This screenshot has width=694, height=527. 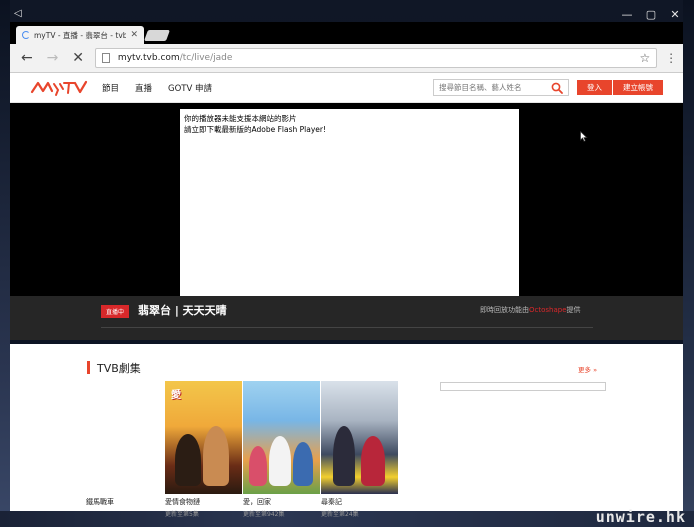 What do you see at coordinates (110, 88) in the screenshot?
I see `nav-programmes: 節目` at bounding box center [110, 88].